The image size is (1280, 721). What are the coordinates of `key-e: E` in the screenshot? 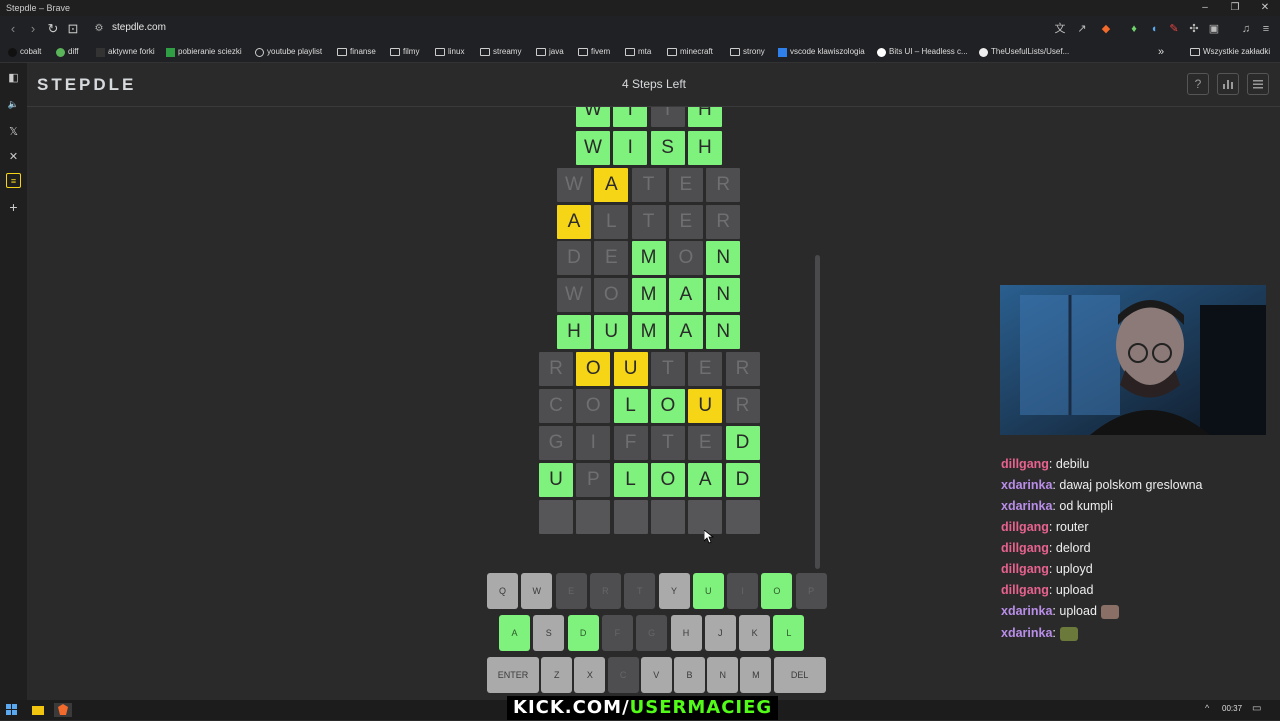 It's located at (571, 591).